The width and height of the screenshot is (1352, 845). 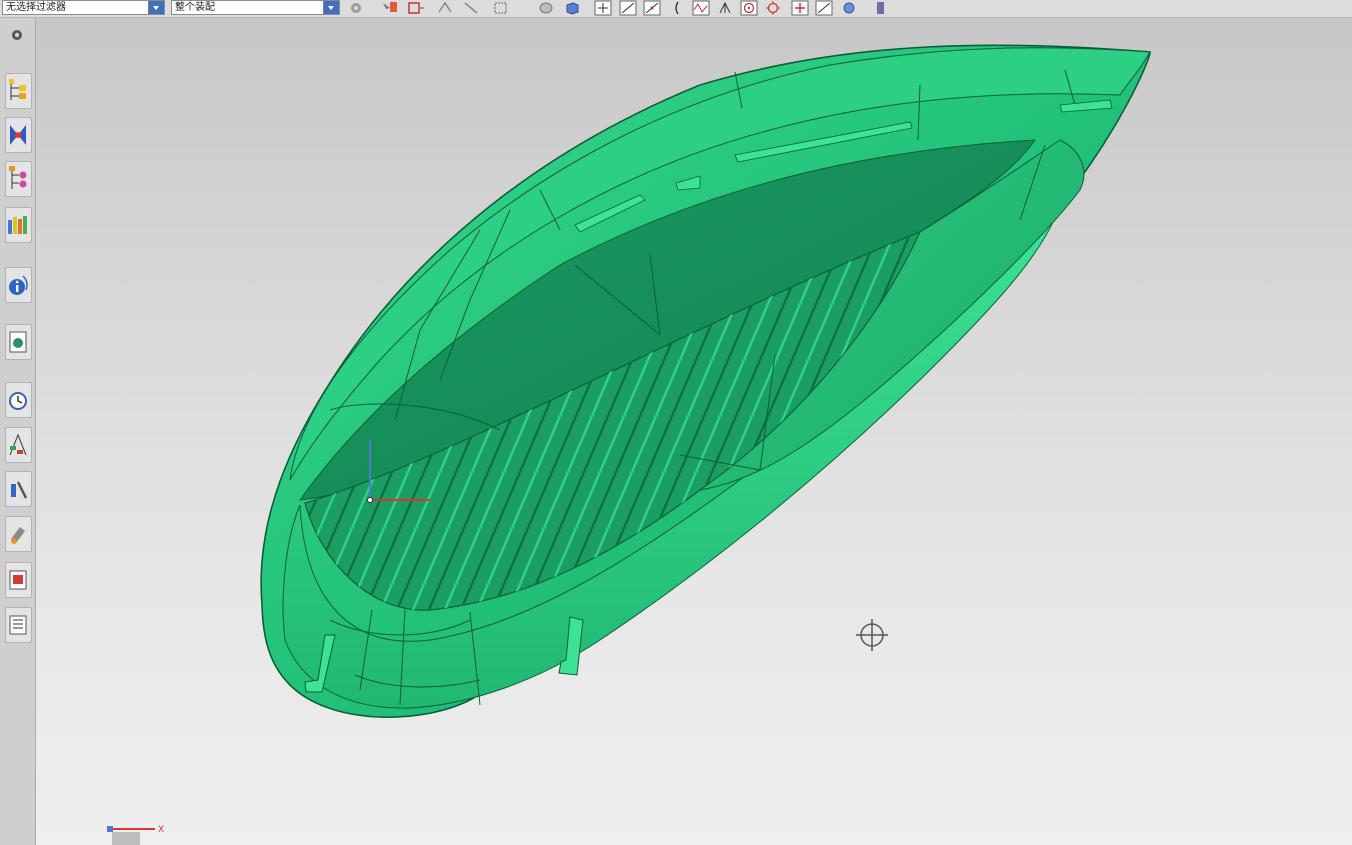 I want to click on top-toolbar: 无选择过滤器 整个装配, so click(x=676, y=9).